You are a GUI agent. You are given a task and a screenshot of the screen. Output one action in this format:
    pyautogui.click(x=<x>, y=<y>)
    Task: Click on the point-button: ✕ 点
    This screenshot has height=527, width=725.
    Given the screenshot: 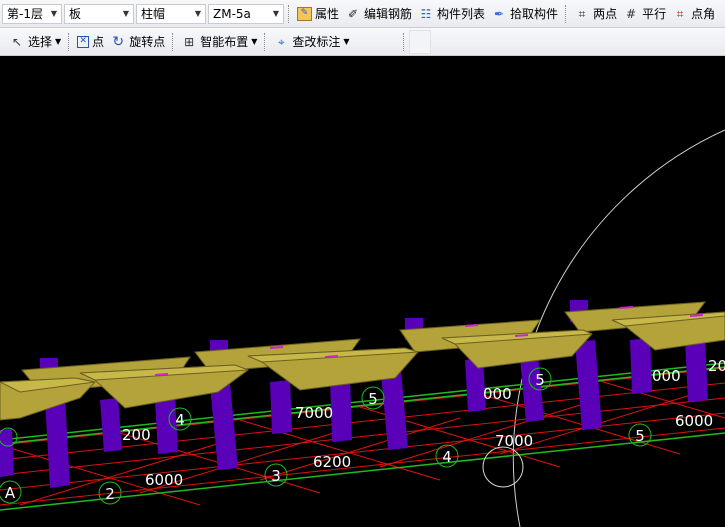 What is the action you would take?
    pyautogui.click(x=90, y=42)
    